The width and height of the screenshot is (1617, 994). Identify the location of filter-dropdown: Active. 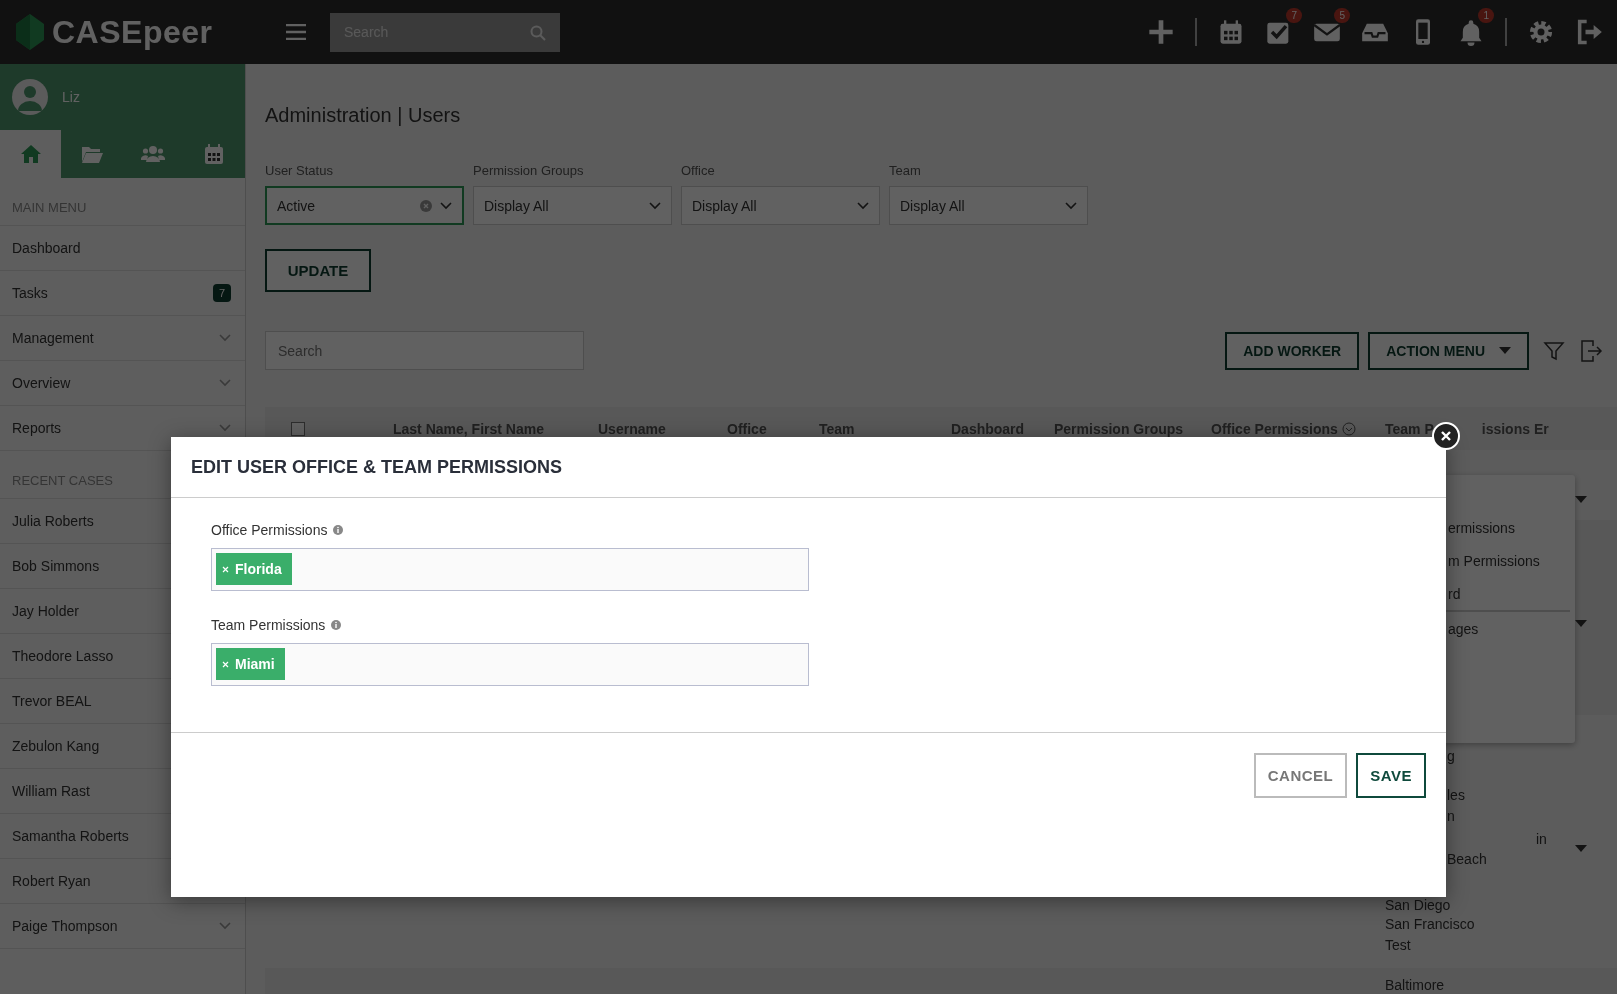
(364, 205).